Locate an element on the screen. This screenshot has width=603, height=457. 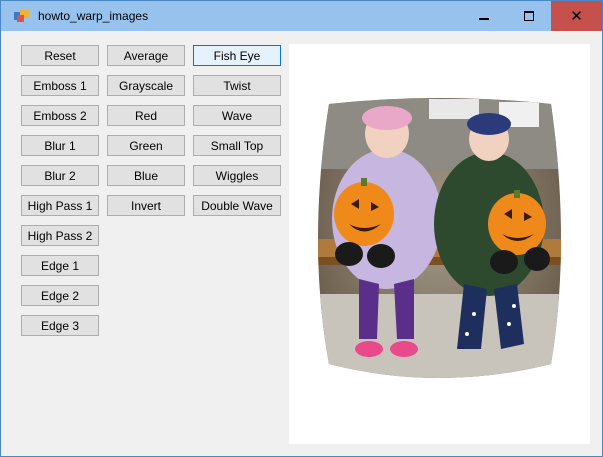
red-button: Red is located at coordinates (146, 115).